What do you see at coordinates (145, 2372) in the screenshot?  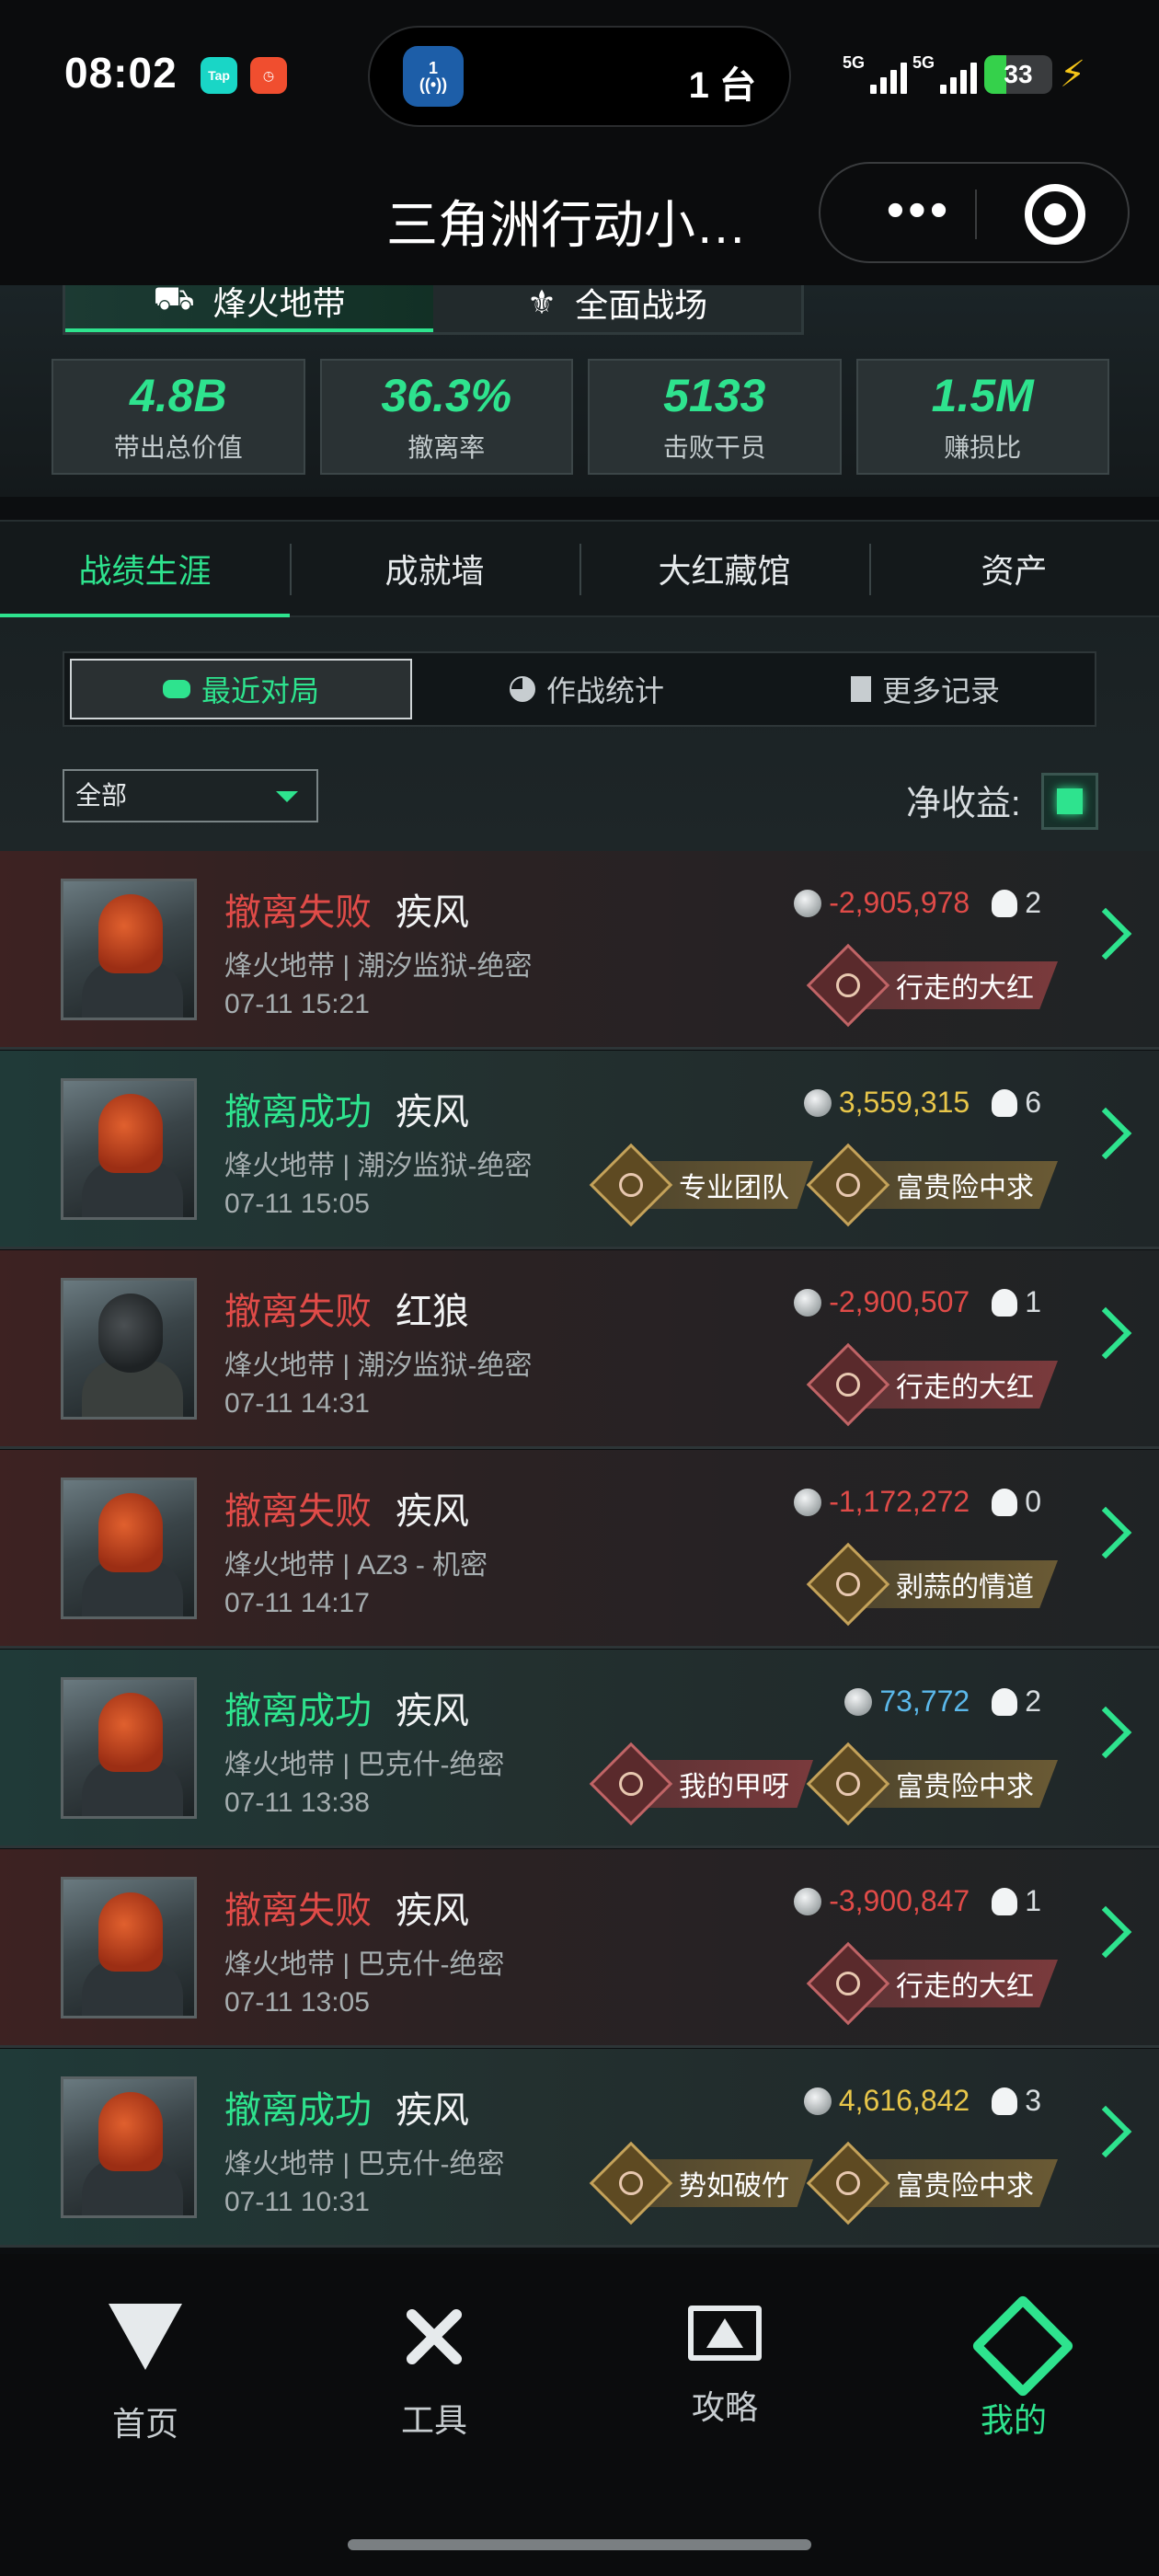 I see `nav-home: 首页` at bounding box center [145, 2372].